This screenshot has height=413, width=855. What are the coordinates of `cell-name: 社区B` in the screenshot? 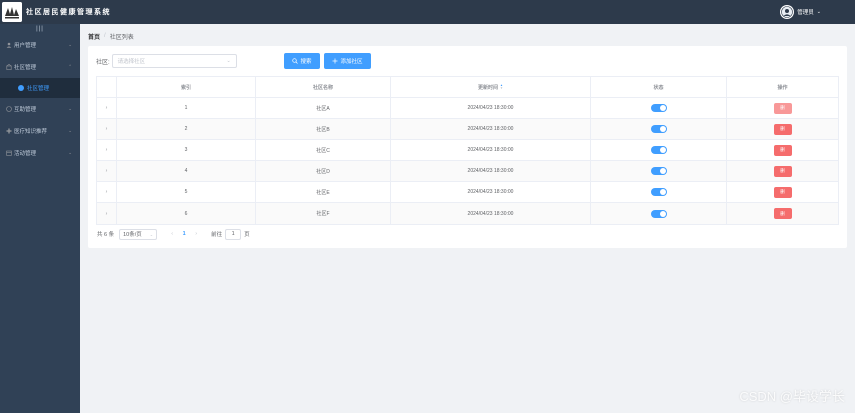 It's located at (323, 129).